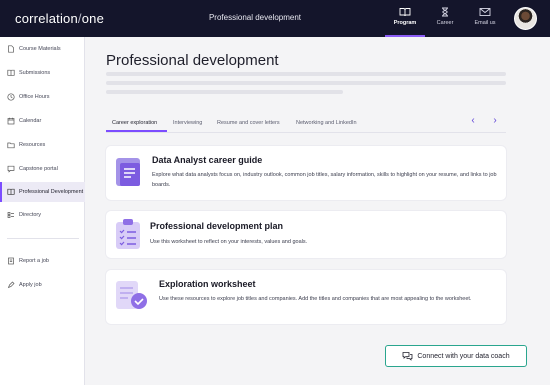  Describe the element at coordinates (445, 20) in the screenshot. I see `nav-career: Career` at that location.